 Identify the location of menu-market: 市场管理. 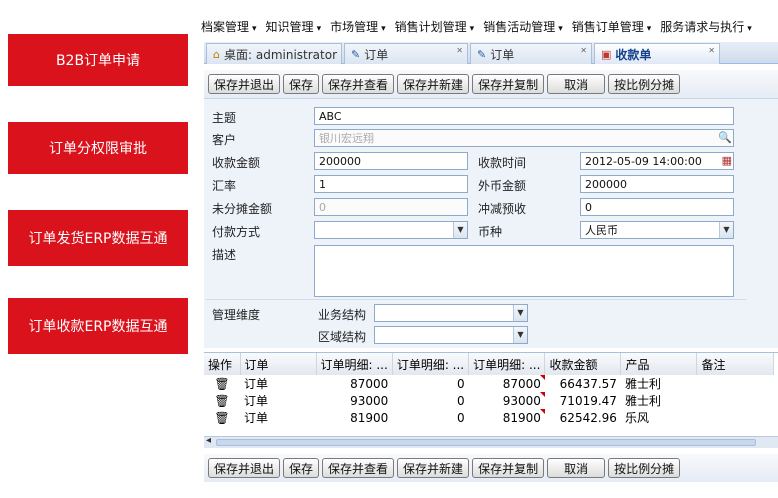
(357, 26).